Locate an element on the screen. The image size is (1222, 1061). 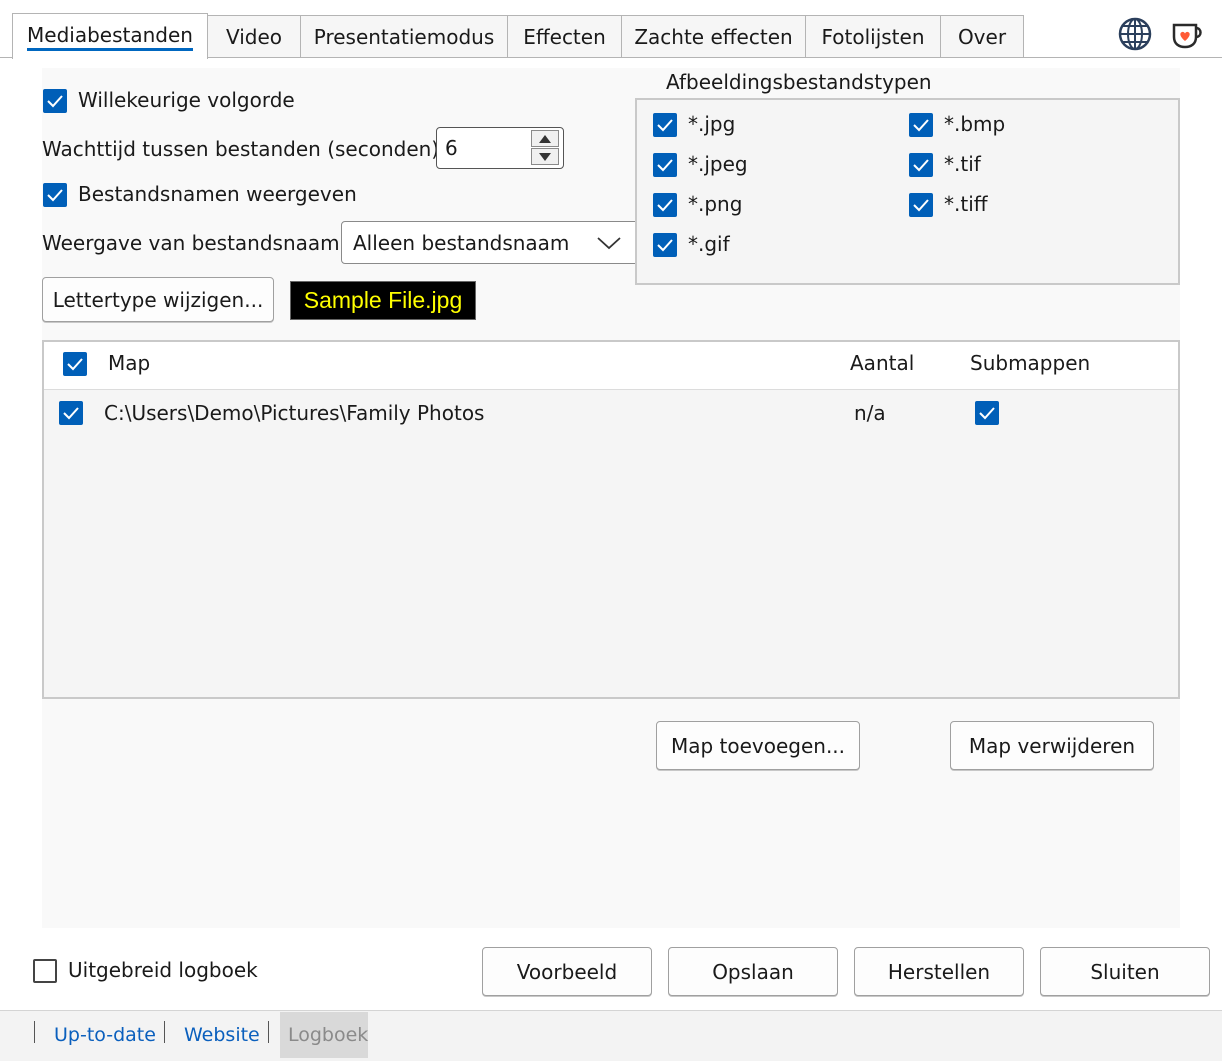
tab-video: Video is located at coordinates (254, 36).